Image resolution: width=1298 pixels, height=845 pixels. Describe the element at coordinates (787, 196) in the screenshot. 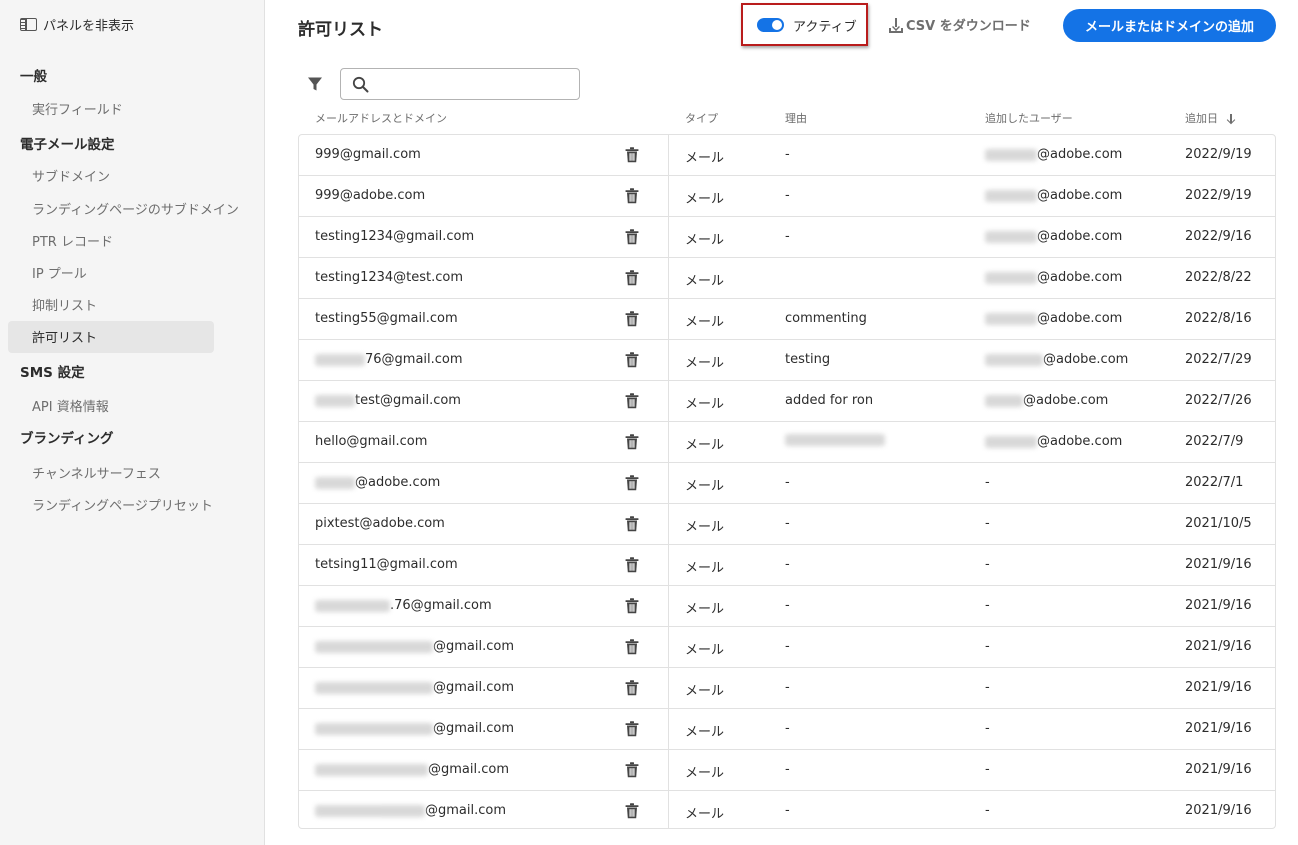

I see `table-row: 999@adobe.com メール - @adobe.com 2022/9/19` at that location.